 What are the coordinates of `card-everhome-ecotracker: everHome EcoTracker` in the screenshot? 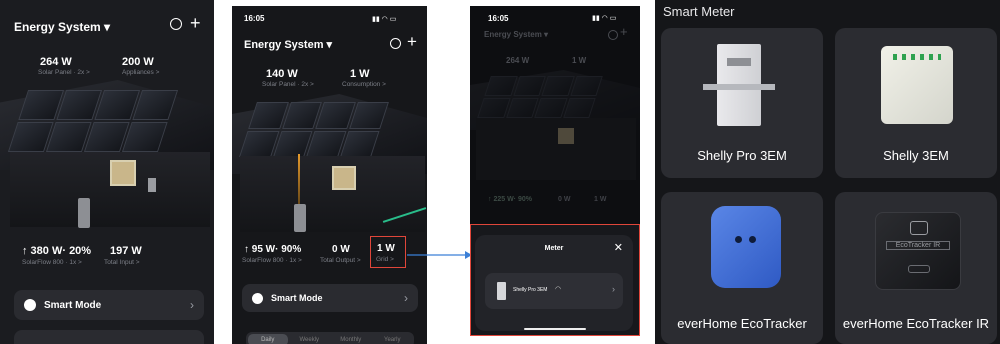 It's located at (742, 268).